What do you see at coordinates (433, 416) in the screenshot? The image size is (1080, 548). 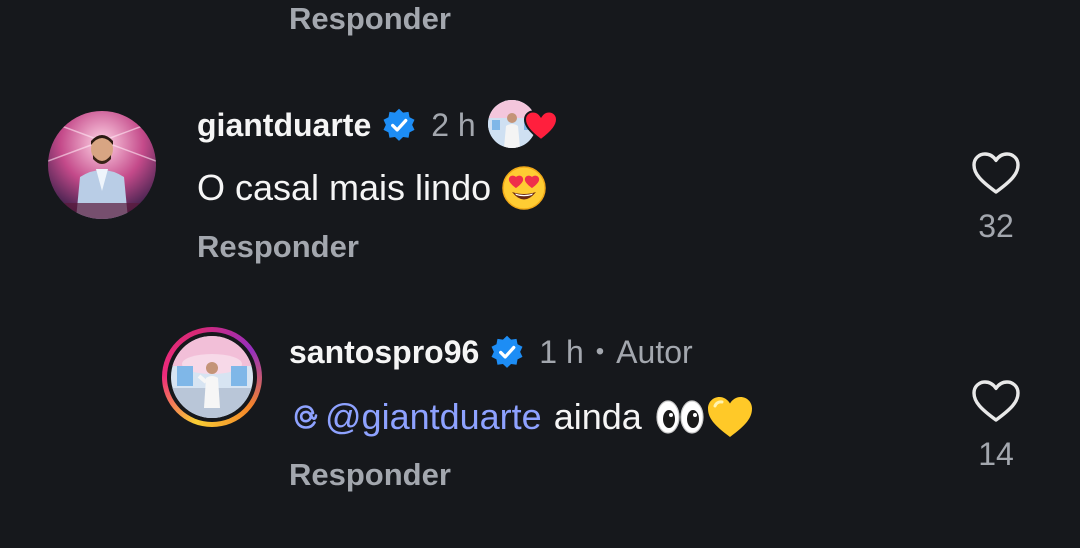 I see `mention-text: @giantduarte` at bounding box center [433, 416].